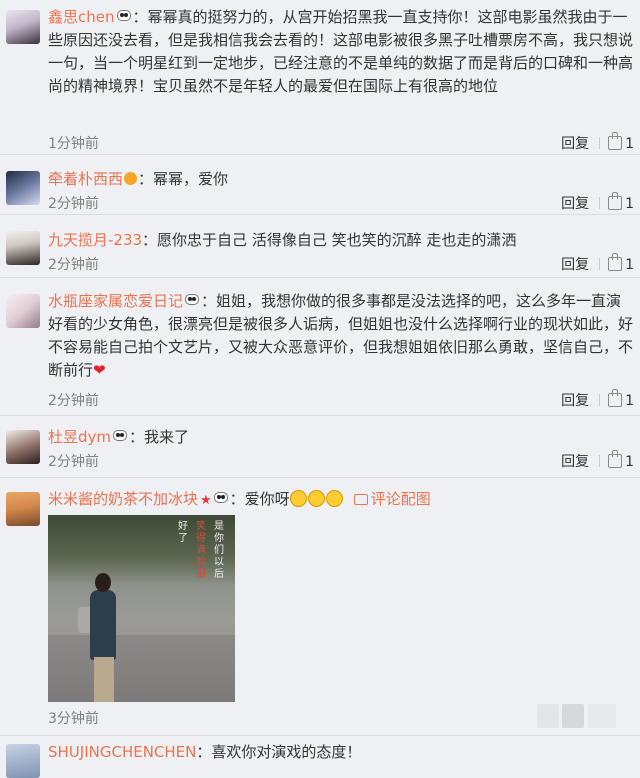 The image size is (640, 778). What do you see at coordinates (219, 550) in the screenshot?
I see `poster-text: 是你们以后` at bounding box center [219, 550].